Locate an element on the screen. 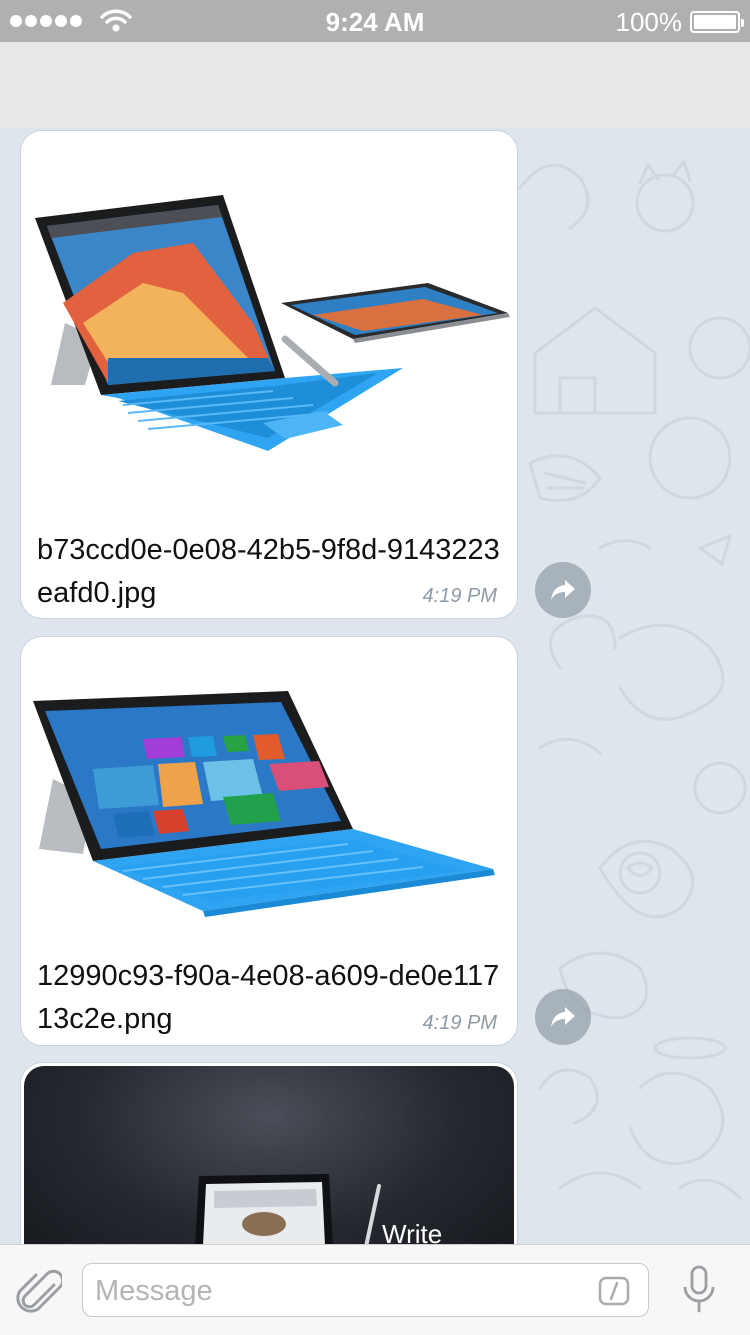 The width and height of the screenshot is (750, 1335). surface-3-photo is located at coordinates (269, 789).